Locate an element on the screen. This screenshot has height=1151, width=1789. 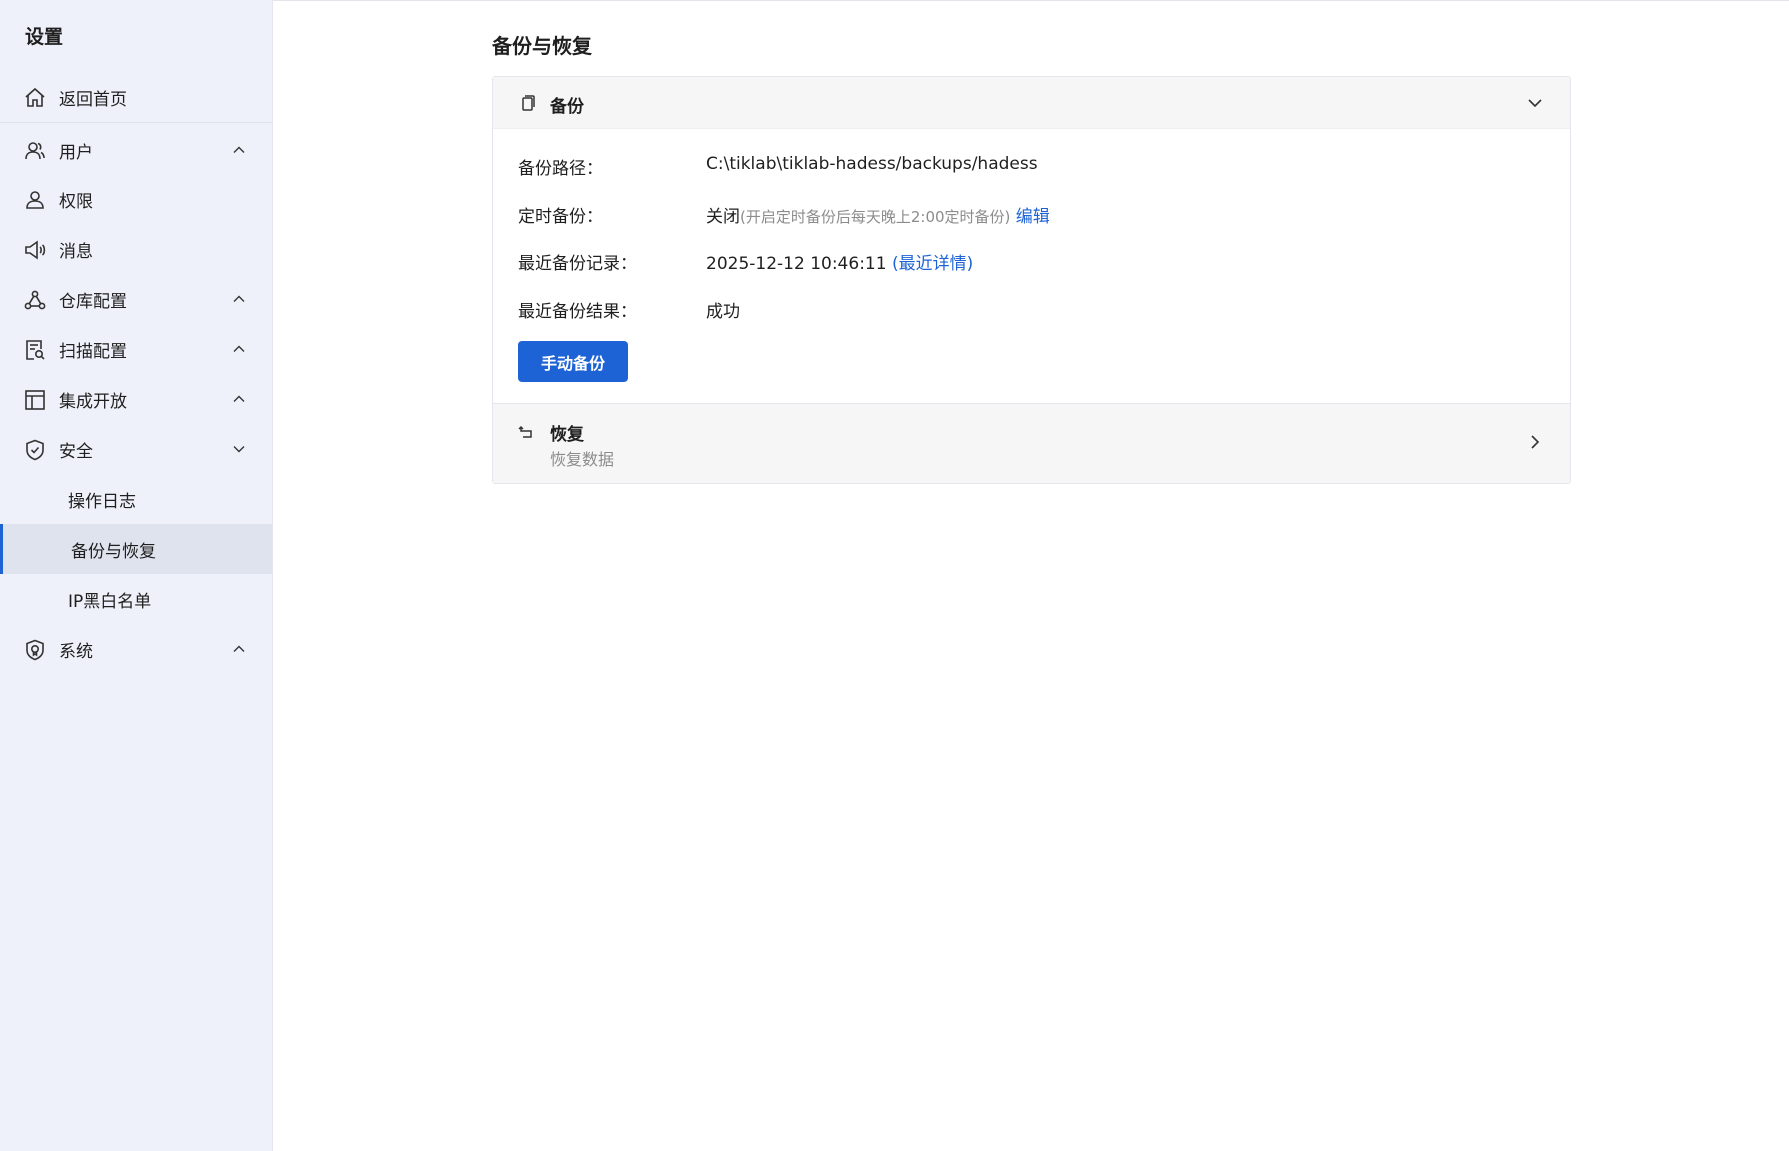
page-title: 备份与恢复 is located at coordinates (542, 46).